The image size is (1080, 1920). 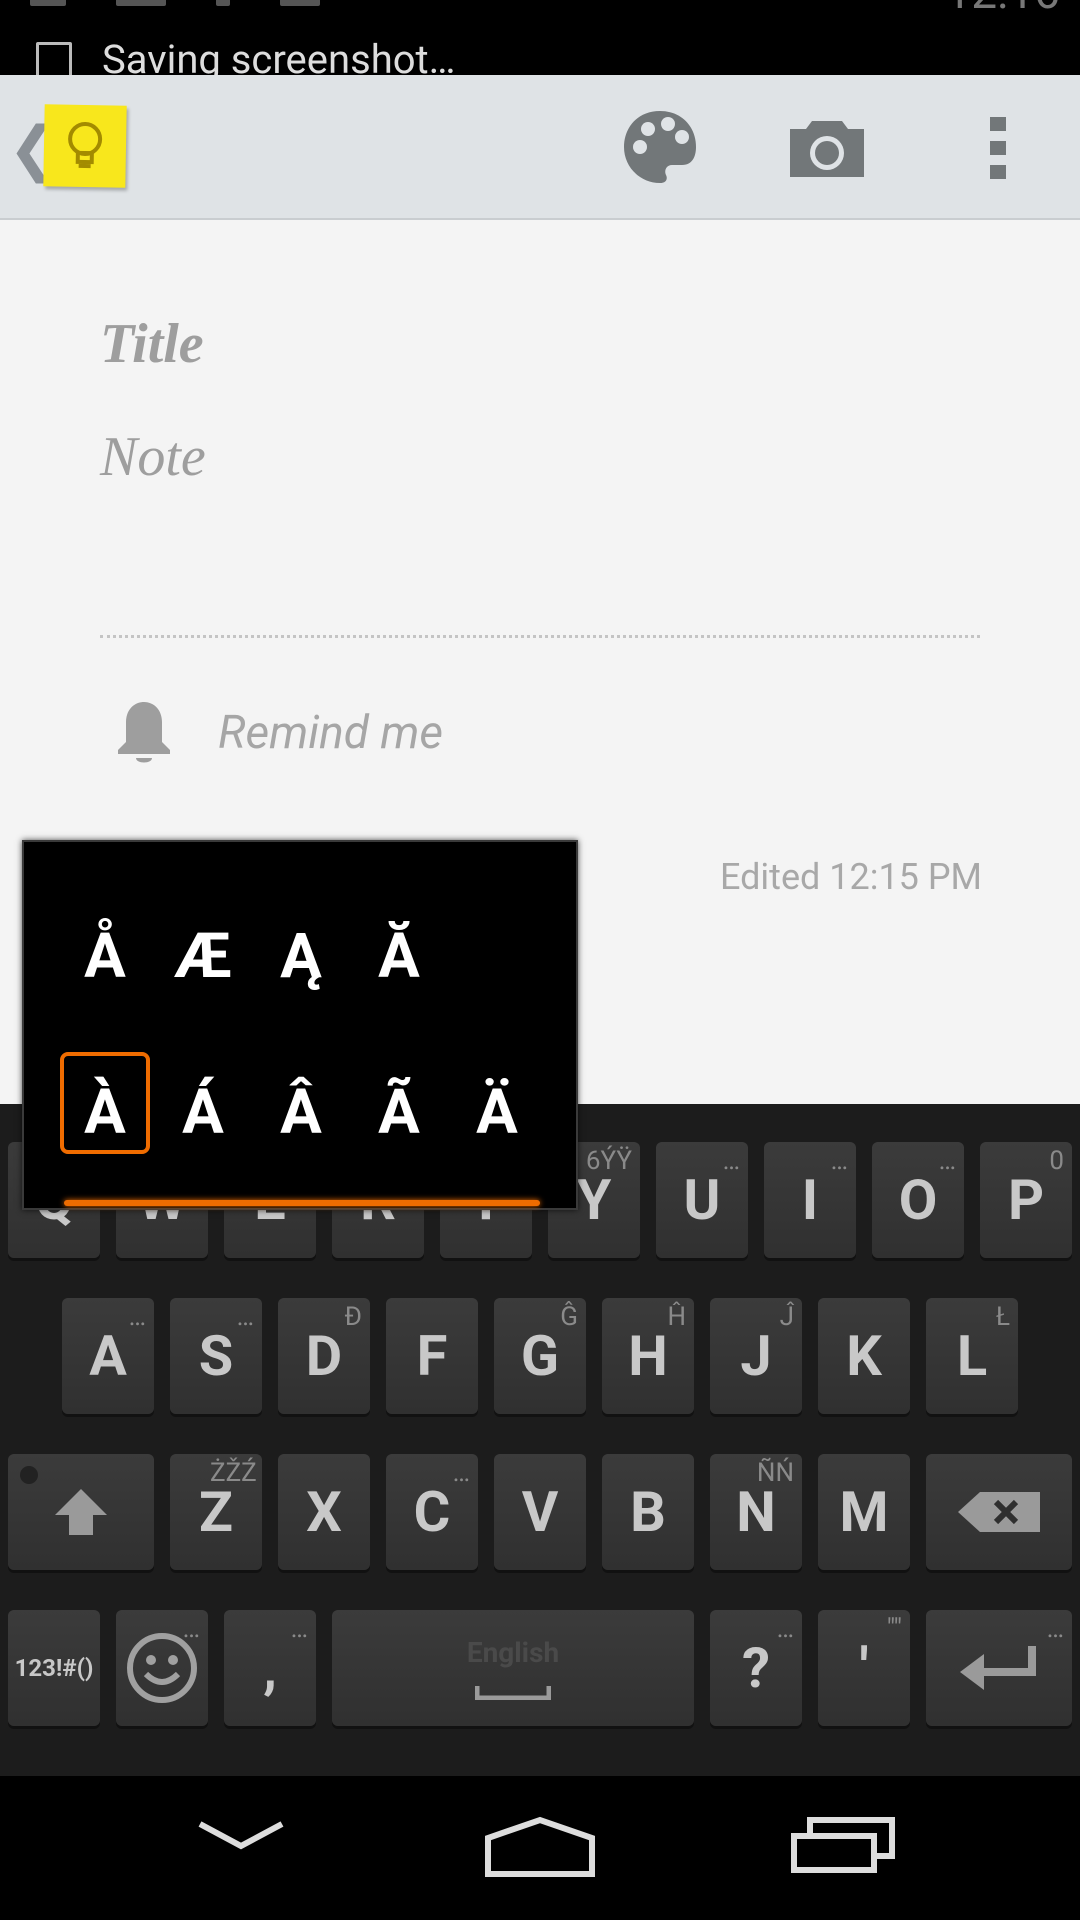 What do you see at coordinates (1026, 1200) in the screenshot?
I see `key-p: P0` at bounding box center [1026, 1200].